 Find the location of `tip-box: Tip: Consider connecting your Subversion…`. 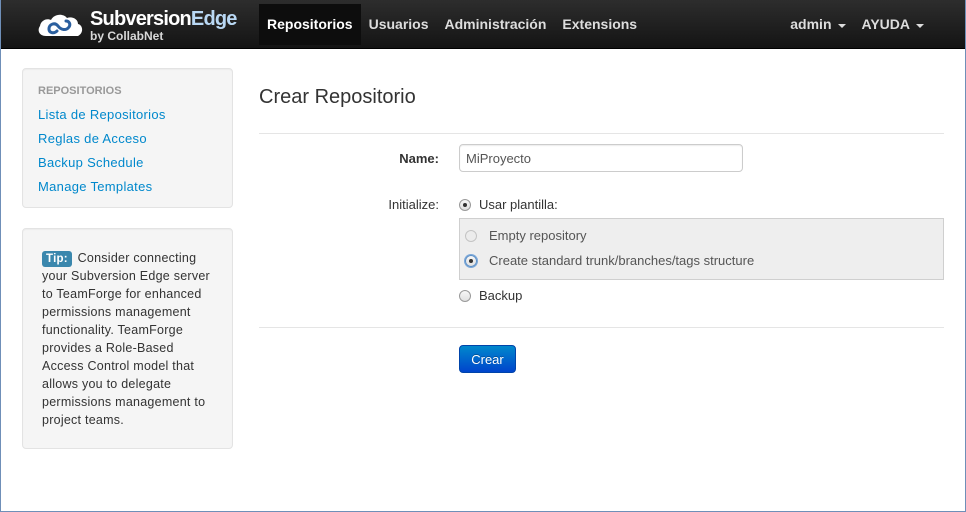

tip-box: Tip: Consider connecting your Subversion… is located at coordinates (127, 338).